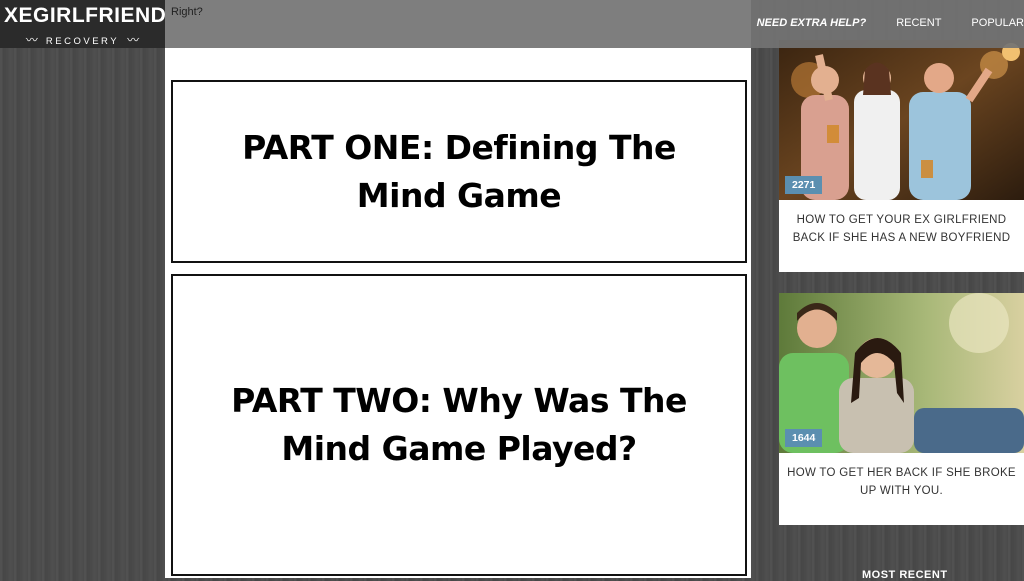  What do you see at coordinates (997, 23) in the screenshot?
I see `nav-popular: POPULAR` at bounding box center [997, 23].